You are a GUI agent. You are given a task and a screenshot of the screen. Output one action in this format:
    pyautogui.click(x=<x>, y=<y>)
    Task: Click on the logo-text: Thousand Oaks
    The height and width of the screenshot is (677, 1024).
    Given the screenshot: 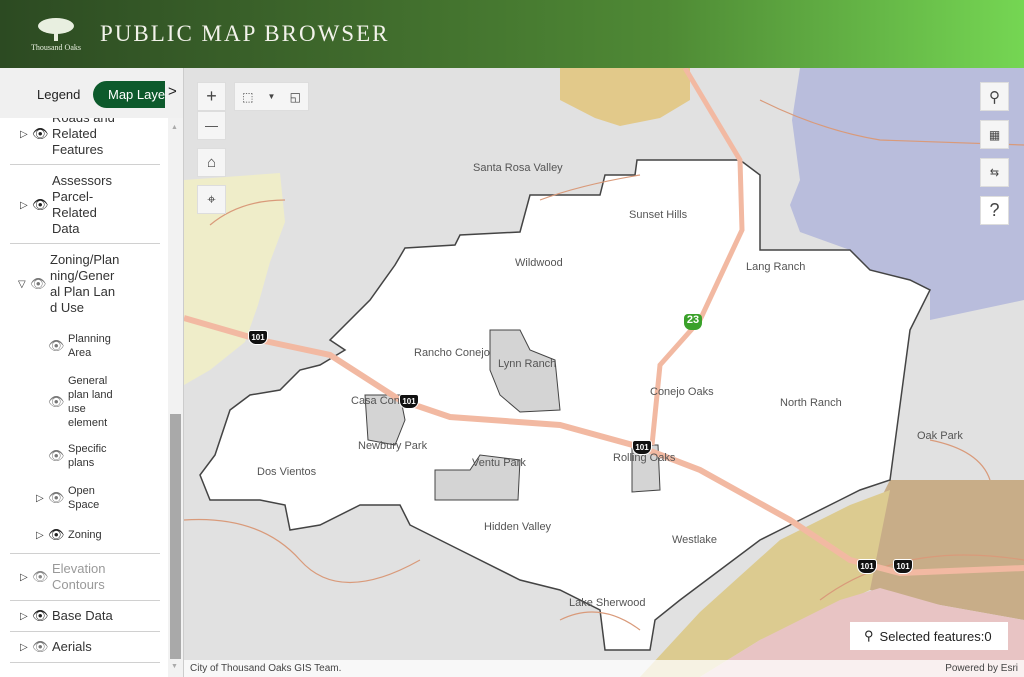 What is the action you would take?
    pyautogui.click(x=56, y=47)
    